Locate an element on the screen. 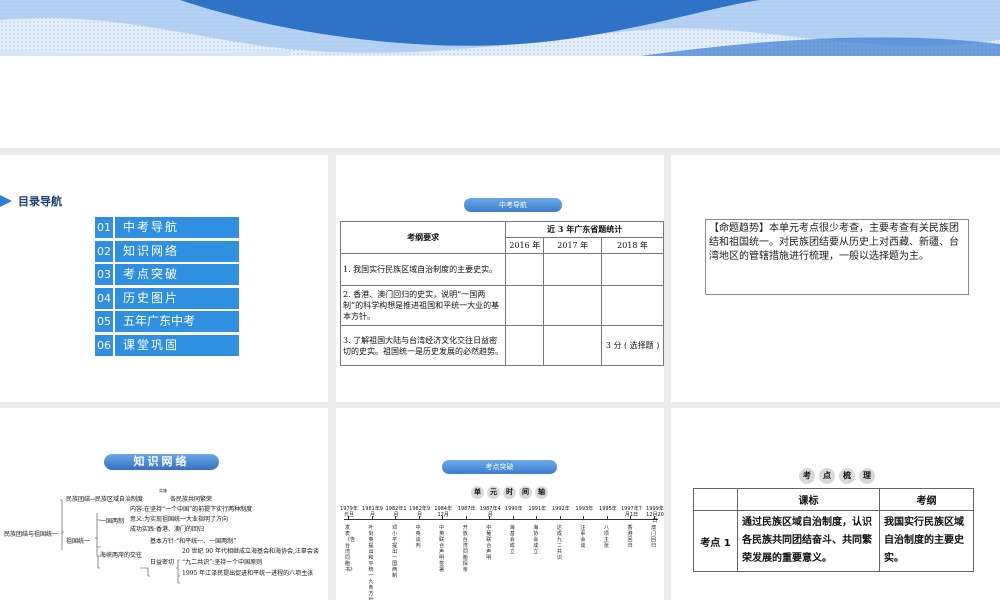  timeline-year: 1984年12月 is located at coordinates (443, 512).